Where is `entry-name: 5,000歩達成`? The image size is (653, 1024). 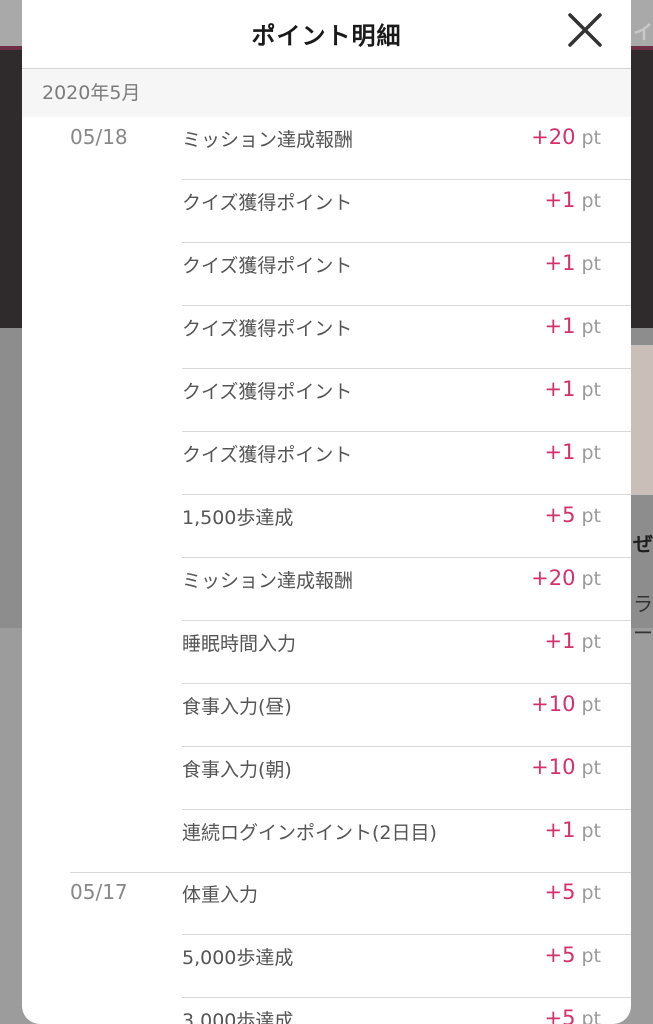
entry-name: 5,000歩達成 is located at coordinates (238, 958).